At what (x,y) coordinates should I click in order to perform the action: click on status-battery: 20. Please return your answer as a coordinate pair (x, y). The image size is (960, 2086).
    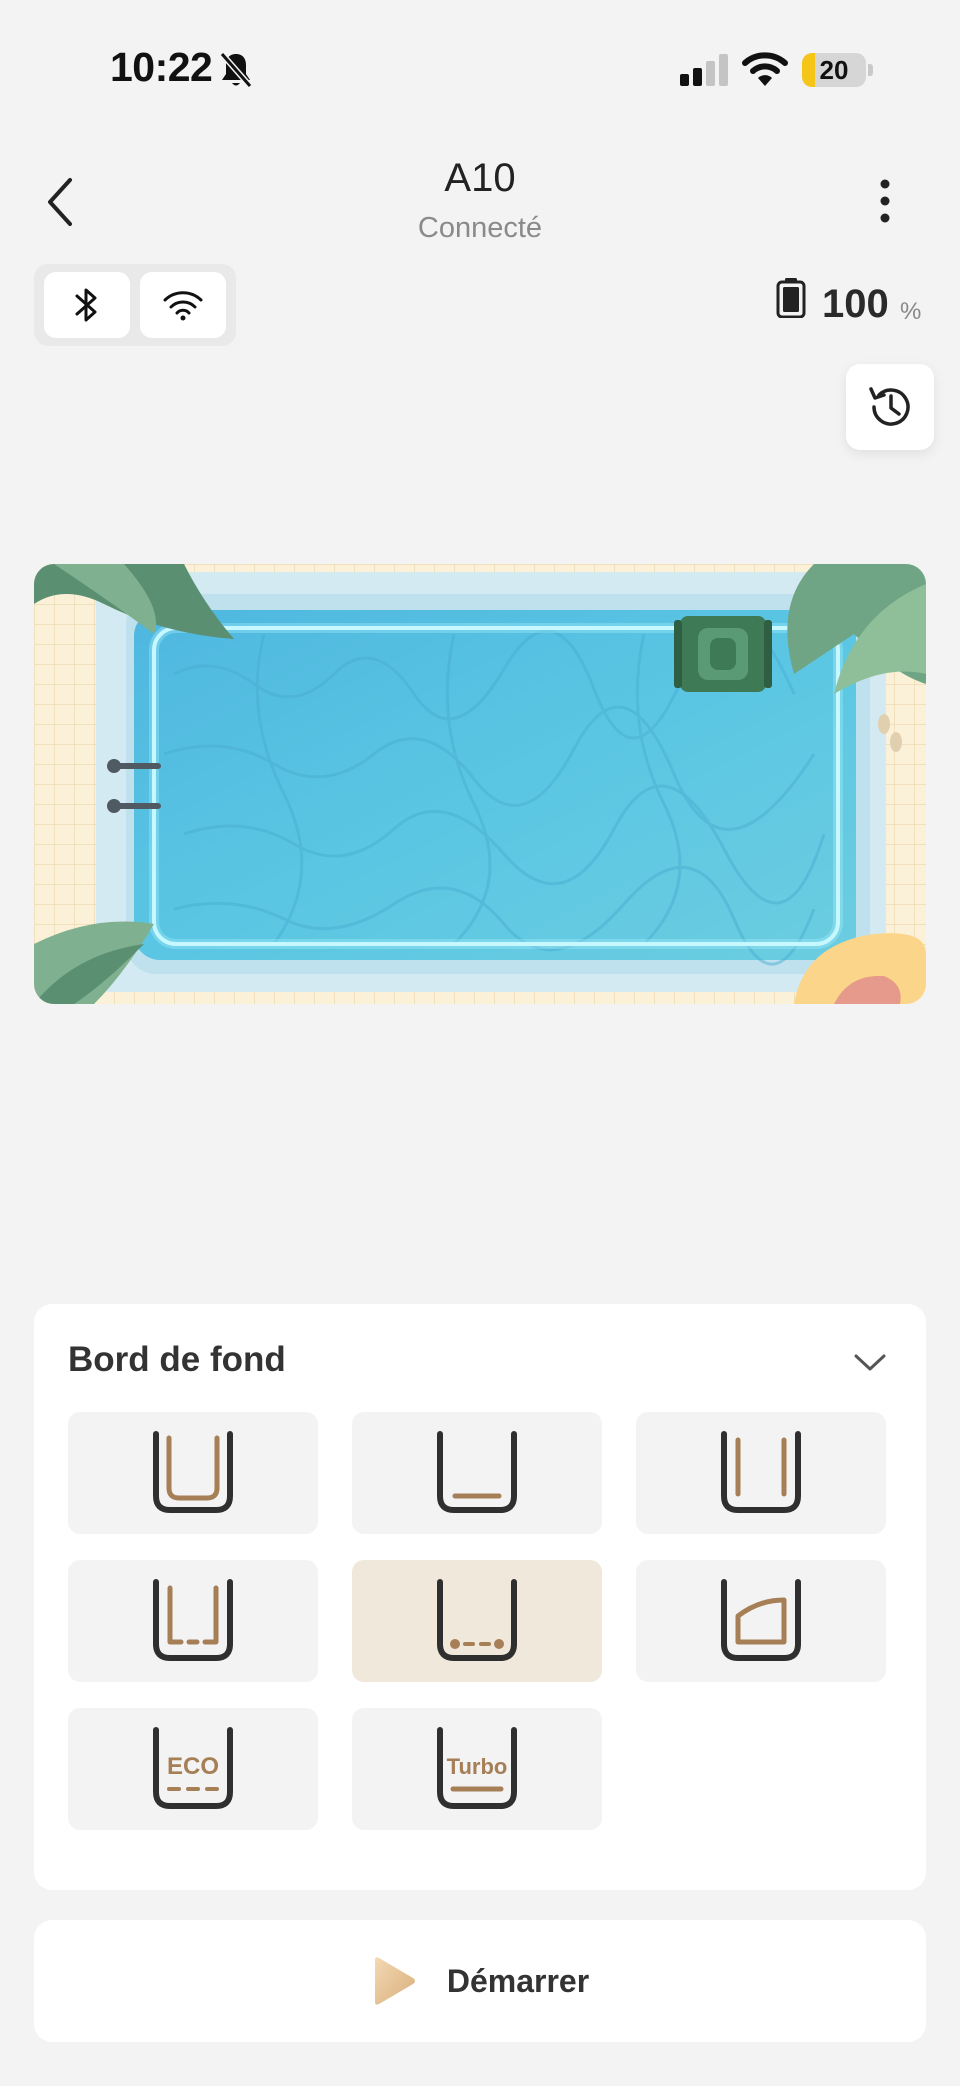
    Looking at the image, I should click on (838, 70).